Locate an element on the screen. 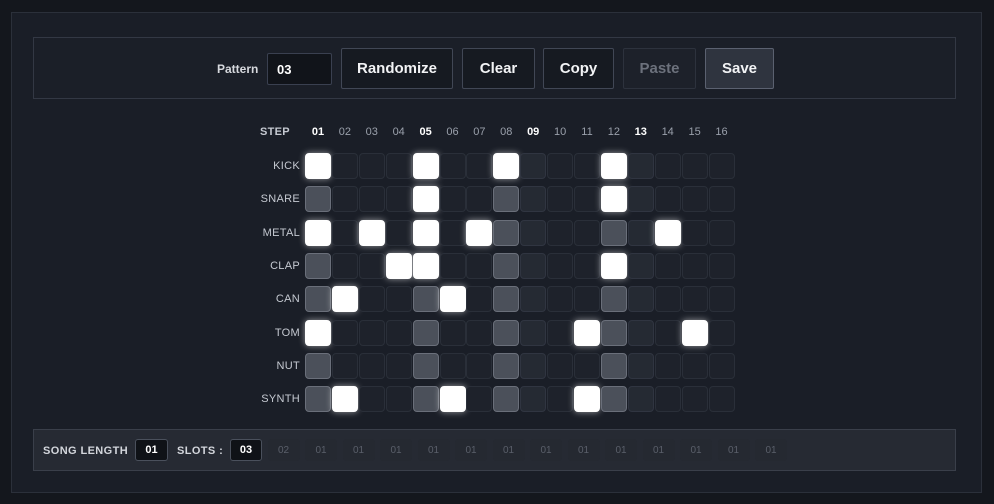 This screenshot has height=504, width=994. paste-button: Paste is located at coordinates (659, 68).